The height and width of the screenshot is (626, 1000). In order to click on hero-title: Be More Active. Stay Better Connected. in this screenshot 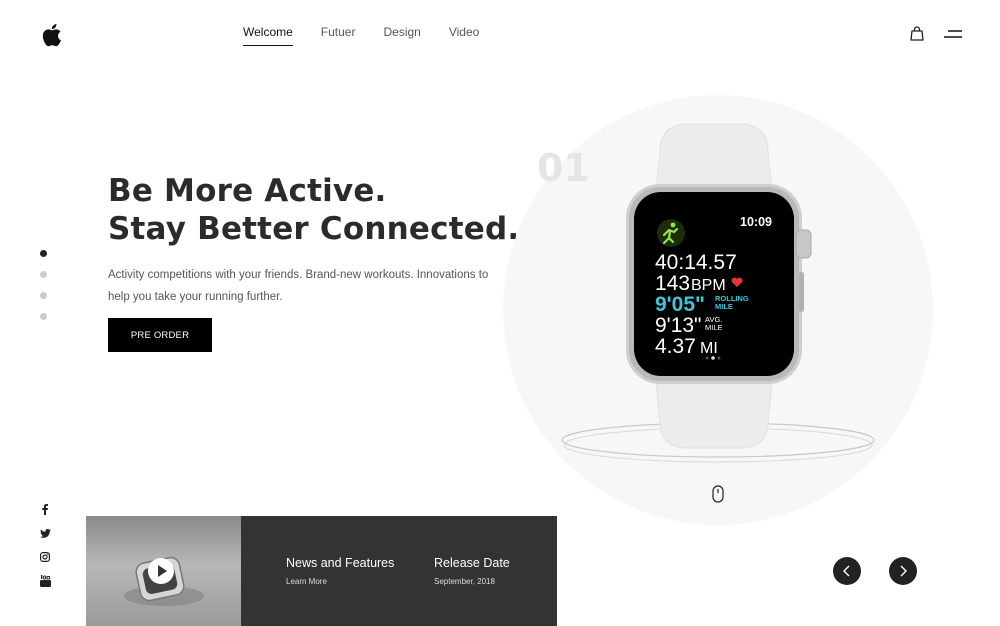, I will do `click(313, 210)`.